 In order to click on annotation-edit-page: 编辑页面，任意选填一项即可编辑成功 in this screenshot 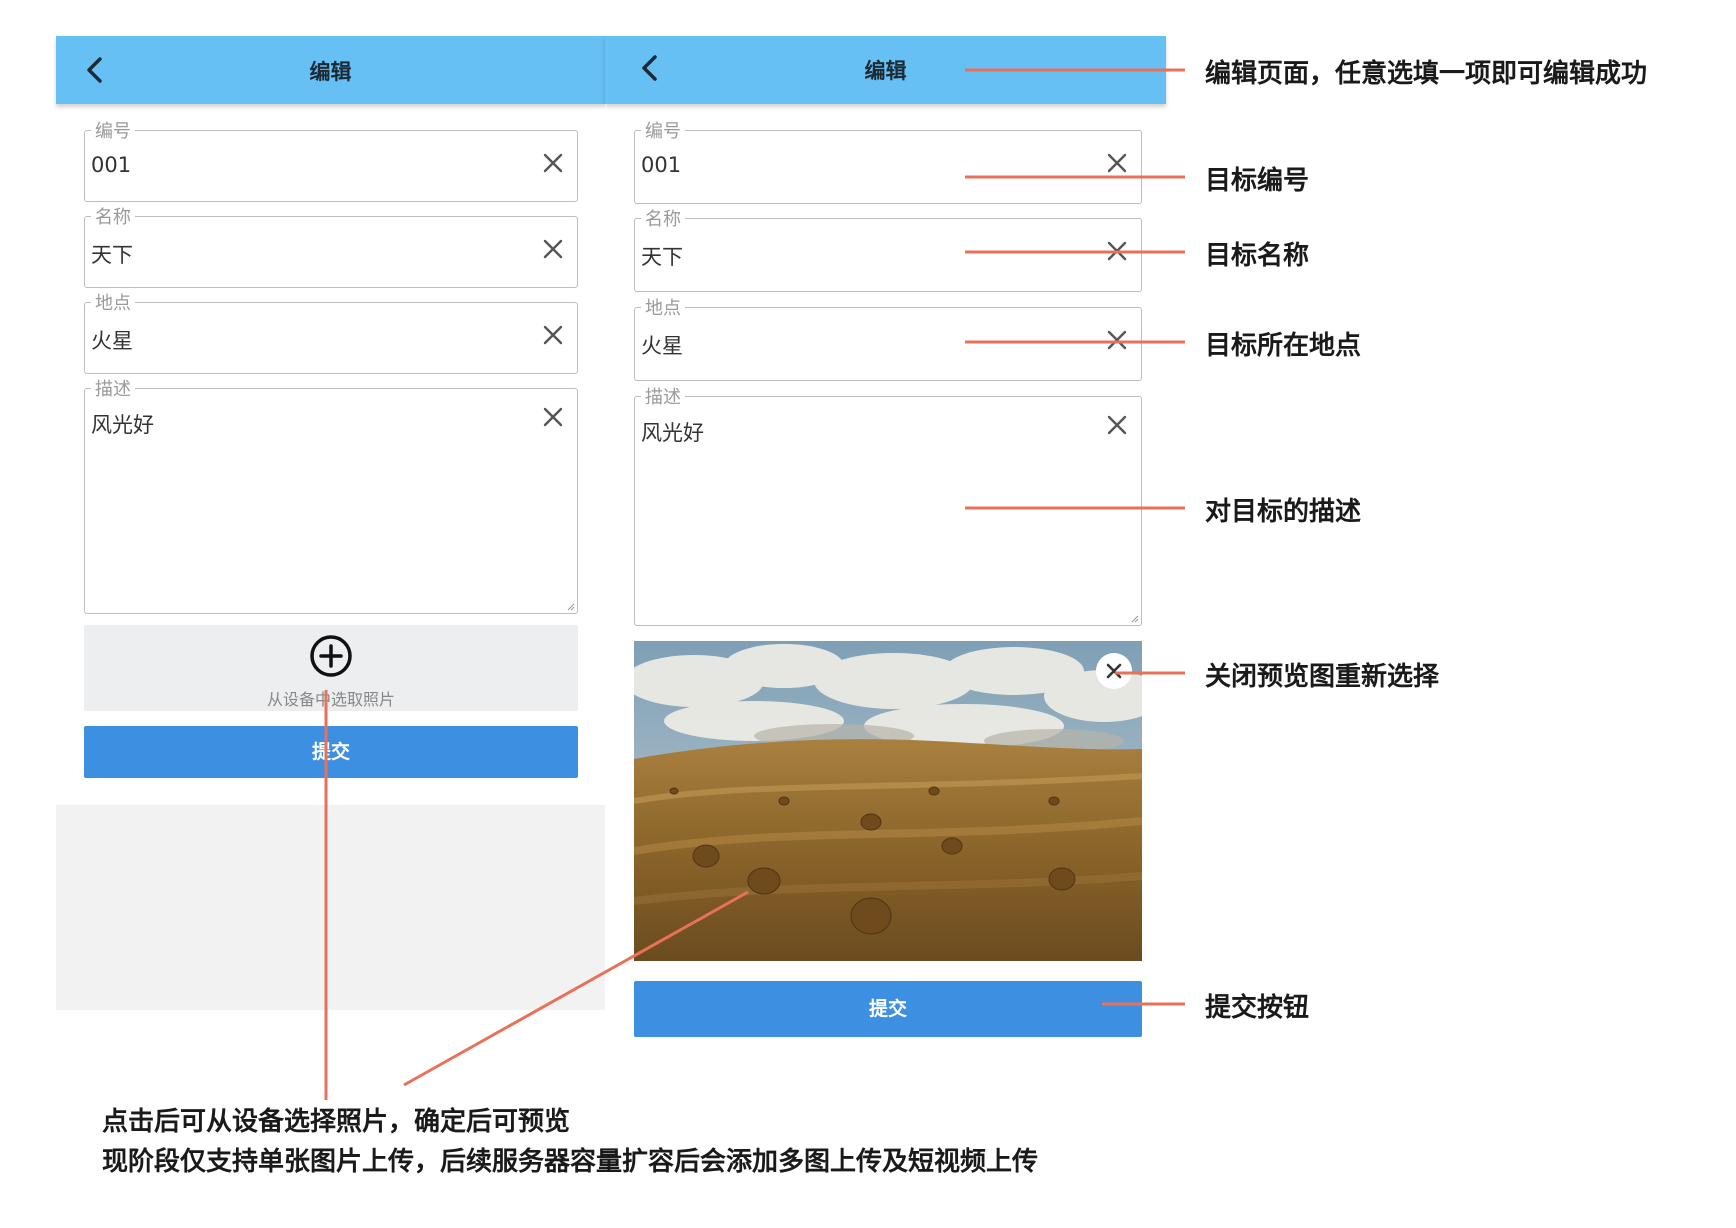, I will do `click(1426, 74)`.